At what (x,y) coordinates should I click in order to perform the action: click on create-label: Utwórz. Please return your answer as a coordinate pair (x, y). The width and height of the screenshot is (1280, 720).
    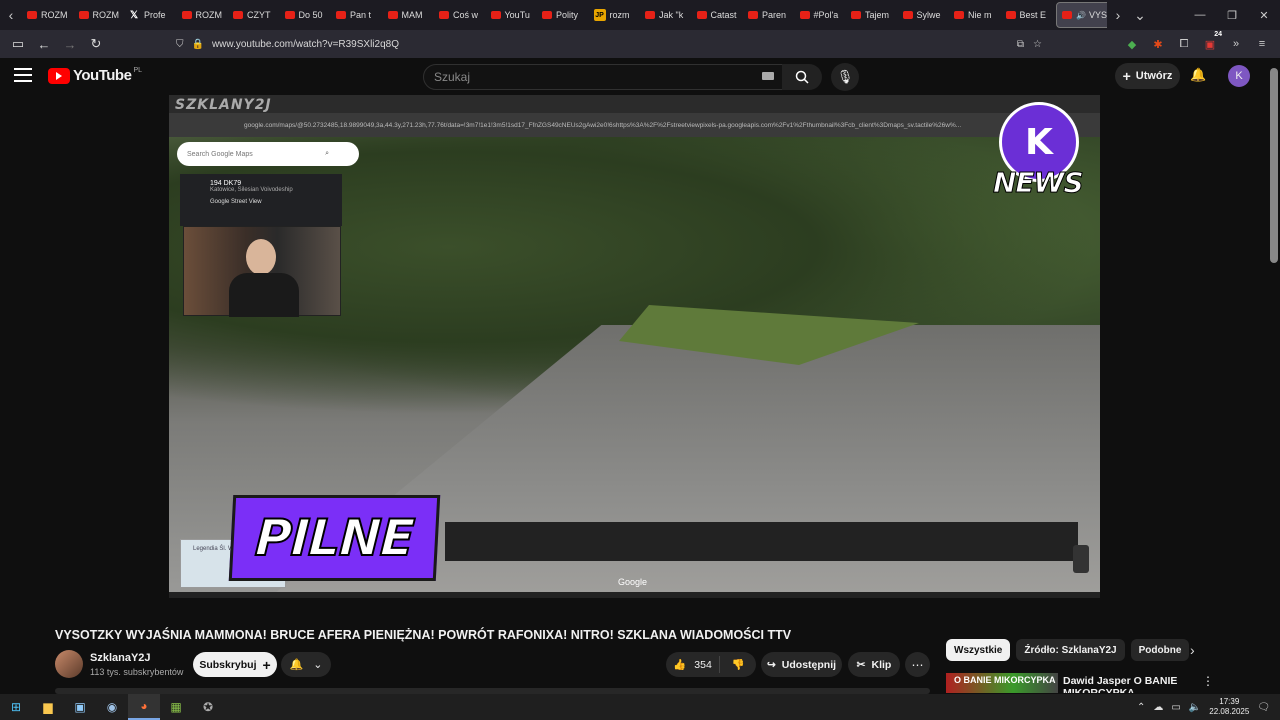
    Looking at the image, I should click on (1154, 76).